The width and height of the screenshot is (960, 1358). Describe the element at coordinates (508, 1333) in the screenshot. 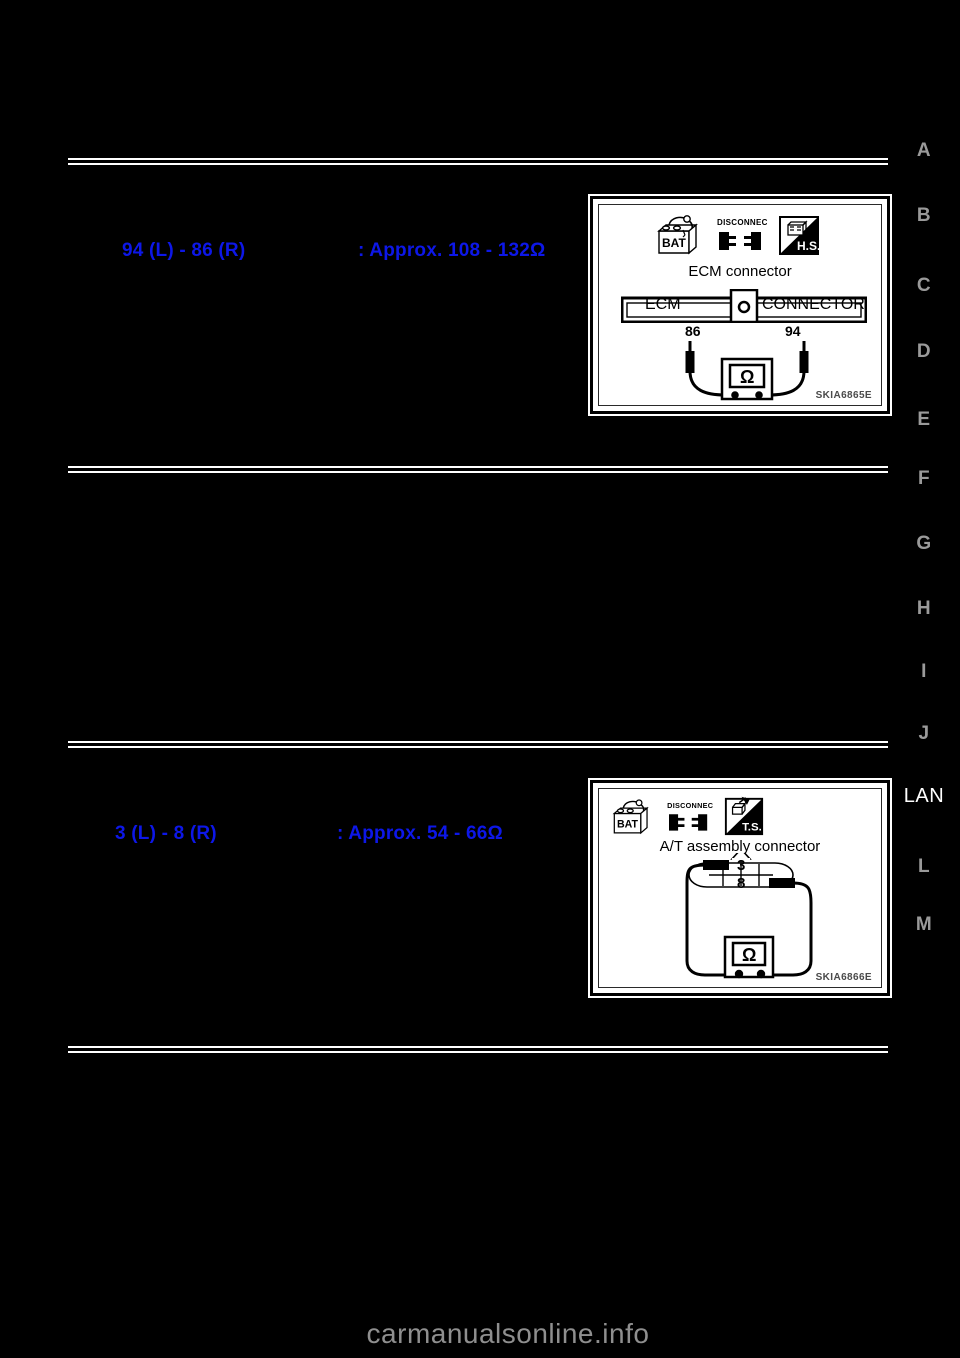

I see `watermark-text: carmanualsonline.info` at that location.